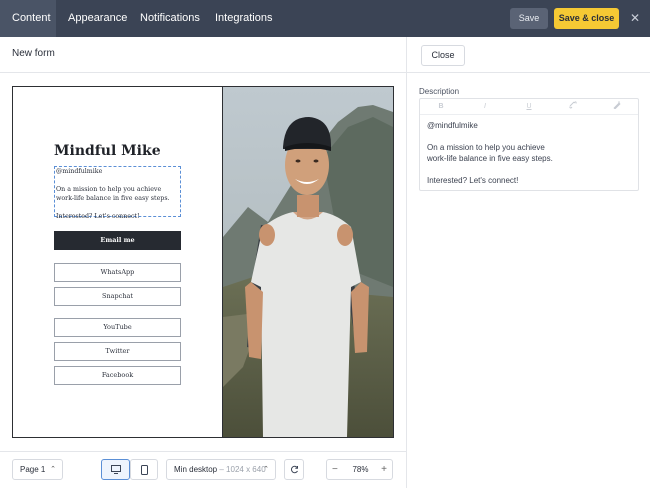 The width and height of the screenshot is (650, 488). What do you see at coordinates (439, 91) in the screenshot?
I see `description-label: Description` at bounding box center [439, 91].